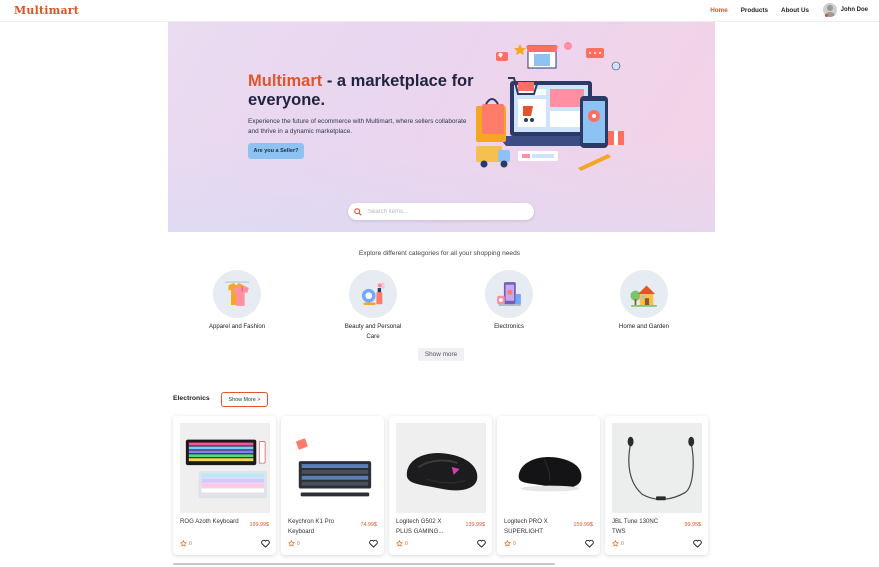 The width and height of the screenshot is (879, 567). What do you see at coordinates (475, 525) in the screenshot?
I see `product-price: 139.99$` at bounding box center [475, 525].